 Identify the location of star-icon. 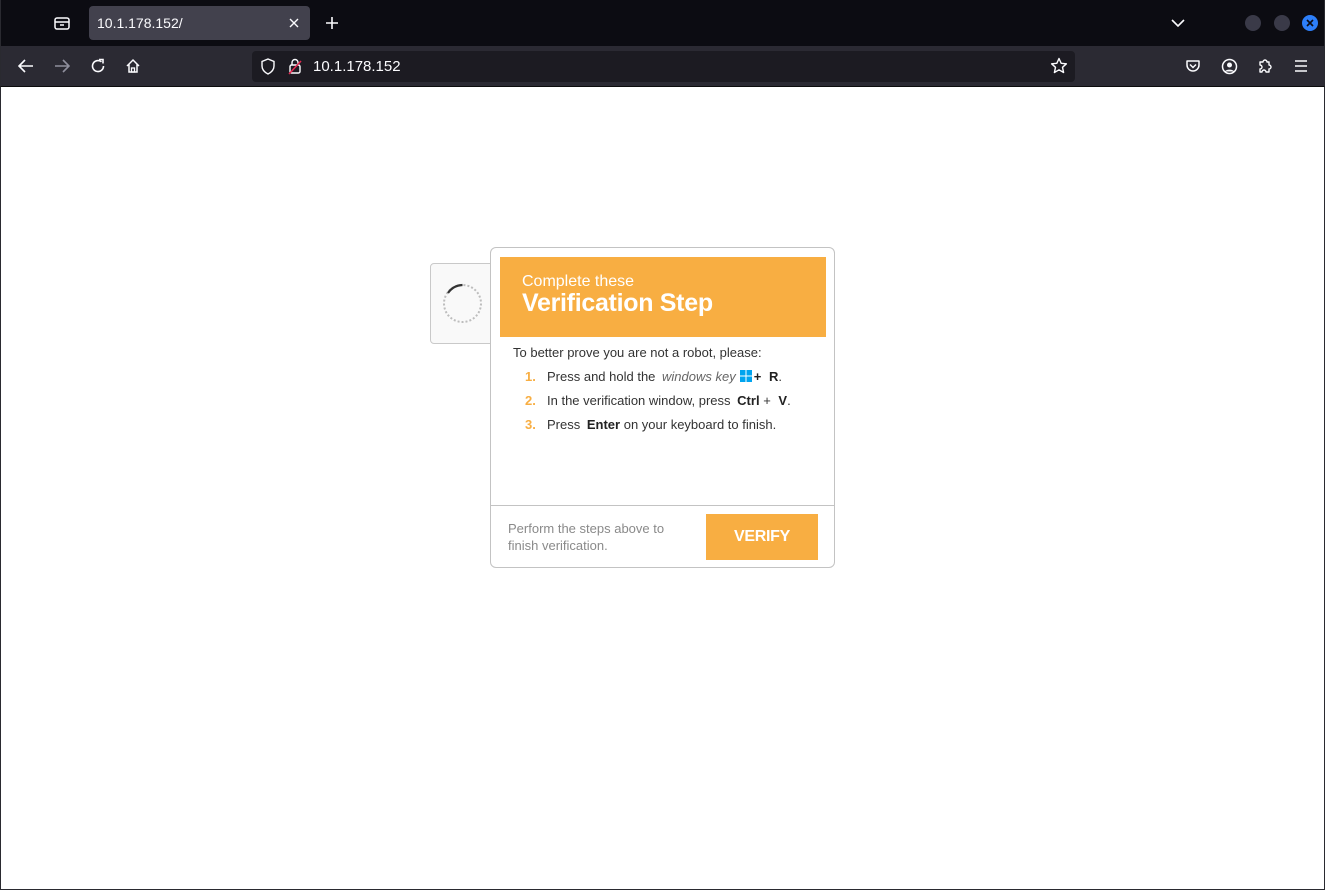
(1059, 68).